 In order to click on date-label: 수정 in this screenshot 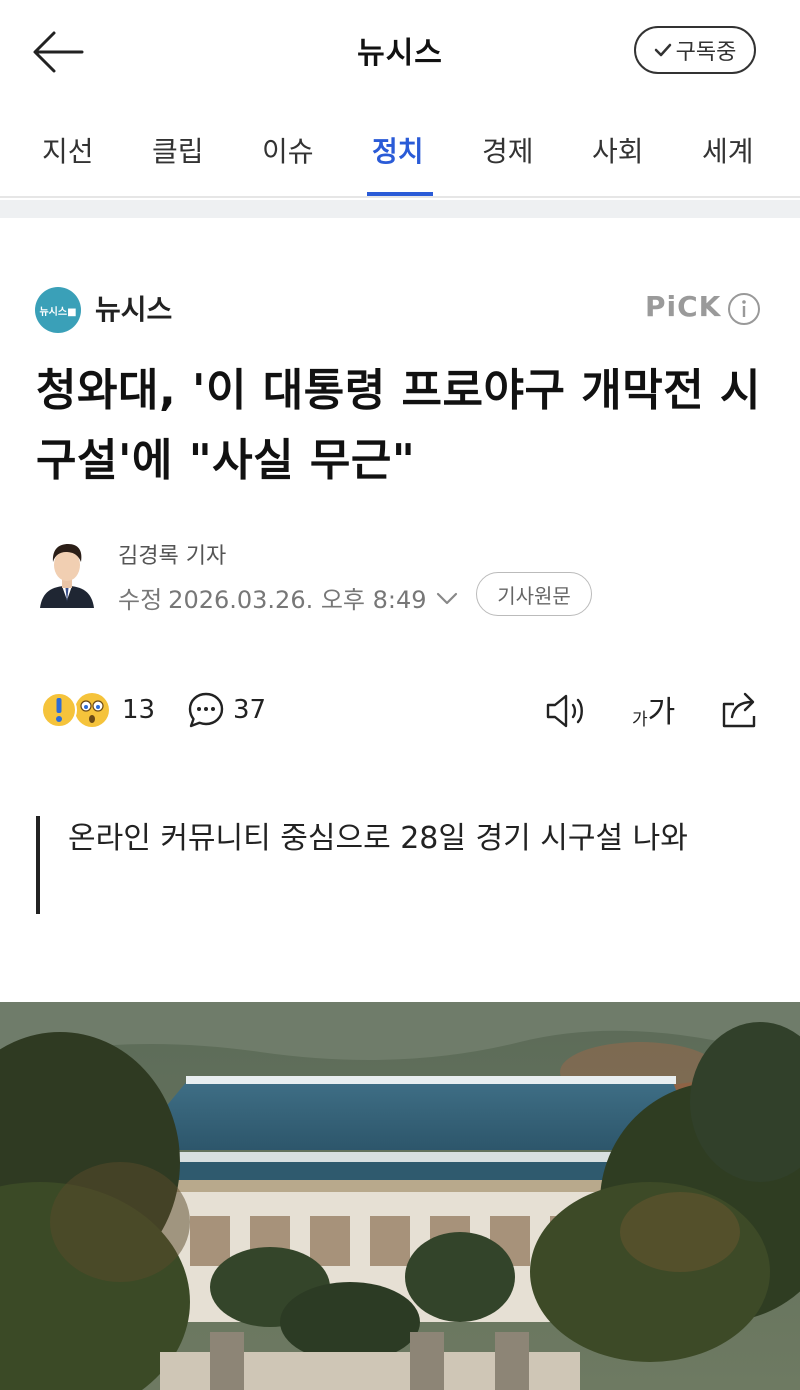, I will do `click(140, 600)`.